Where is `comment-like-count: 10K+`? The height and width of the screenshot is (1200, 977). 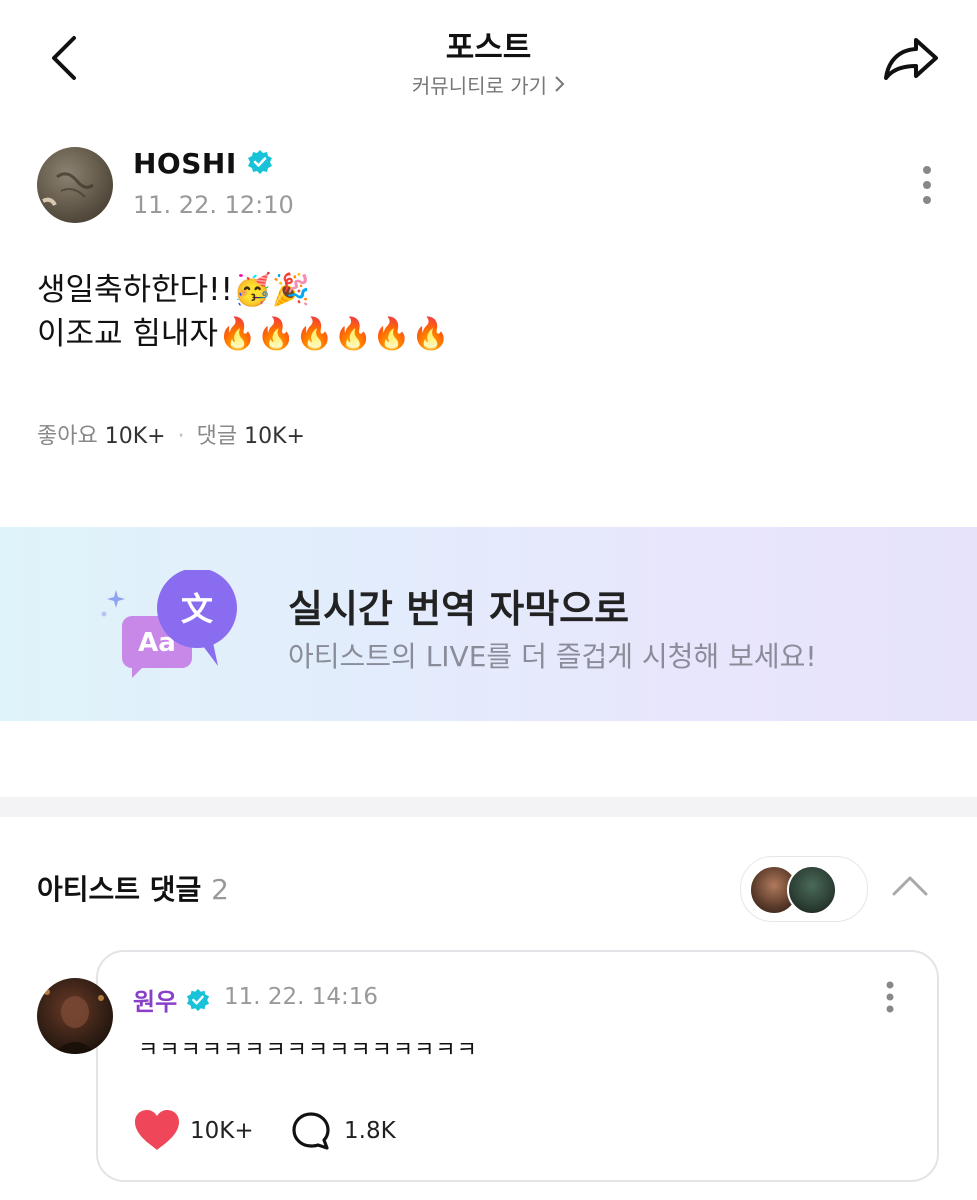 comment-like-count: 10K+ is located at coordinates (222, 1131).